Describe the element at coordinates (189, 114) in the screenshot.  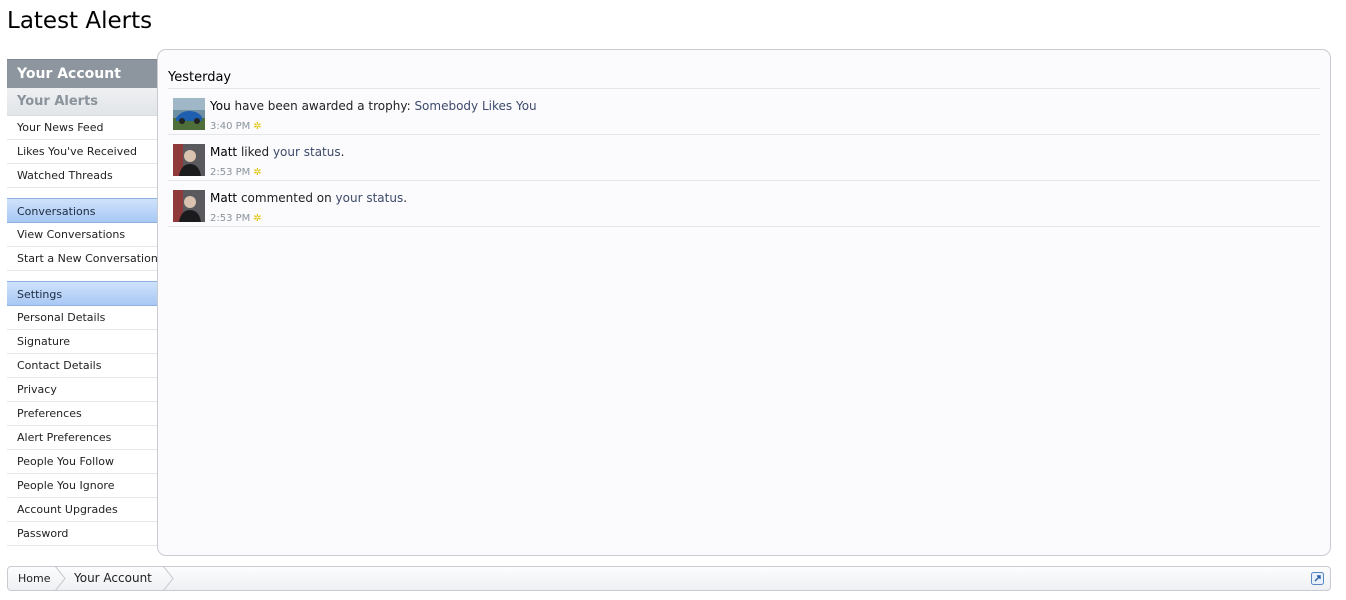
I see `car-avatar` at that location.